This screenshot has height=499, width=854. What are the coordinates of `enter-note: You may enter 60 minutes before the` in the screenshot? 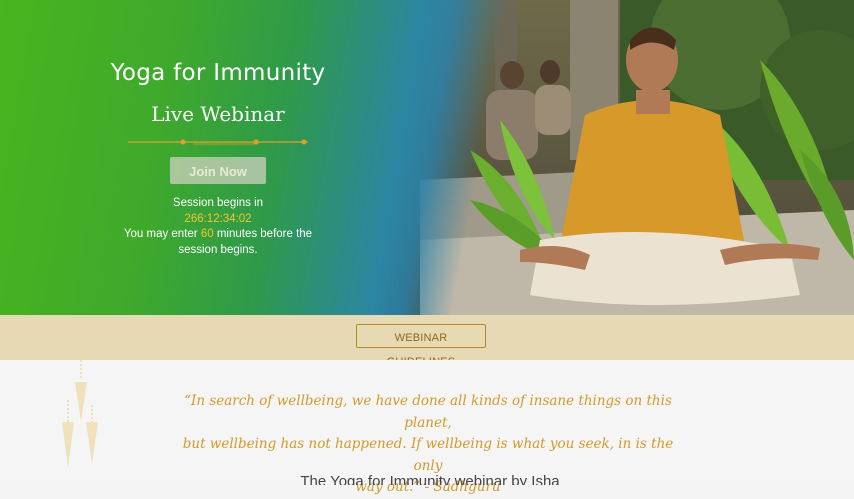 It's located at (218, 235).